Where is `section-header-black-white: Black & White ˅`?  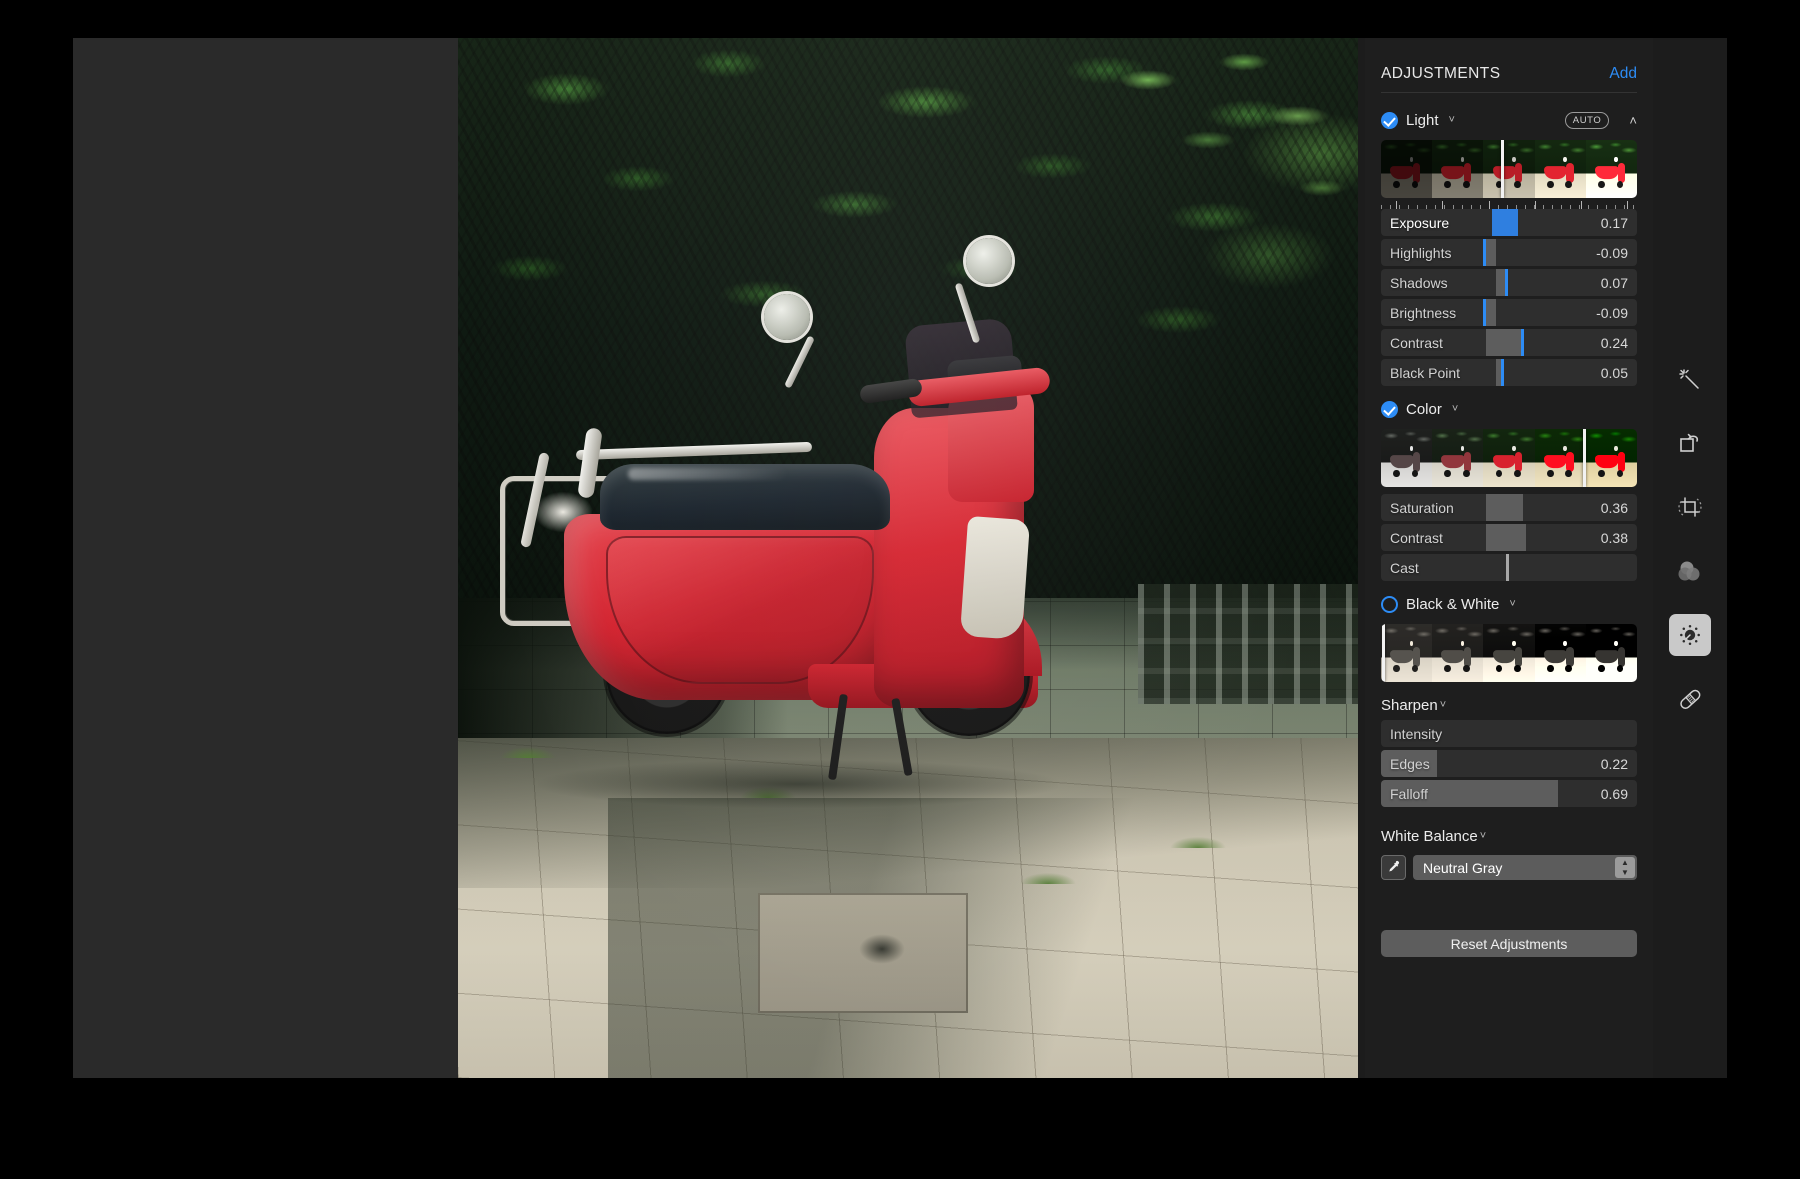 section-header-black-white: Black & White ˅ is located at coordinates (1509, 604).